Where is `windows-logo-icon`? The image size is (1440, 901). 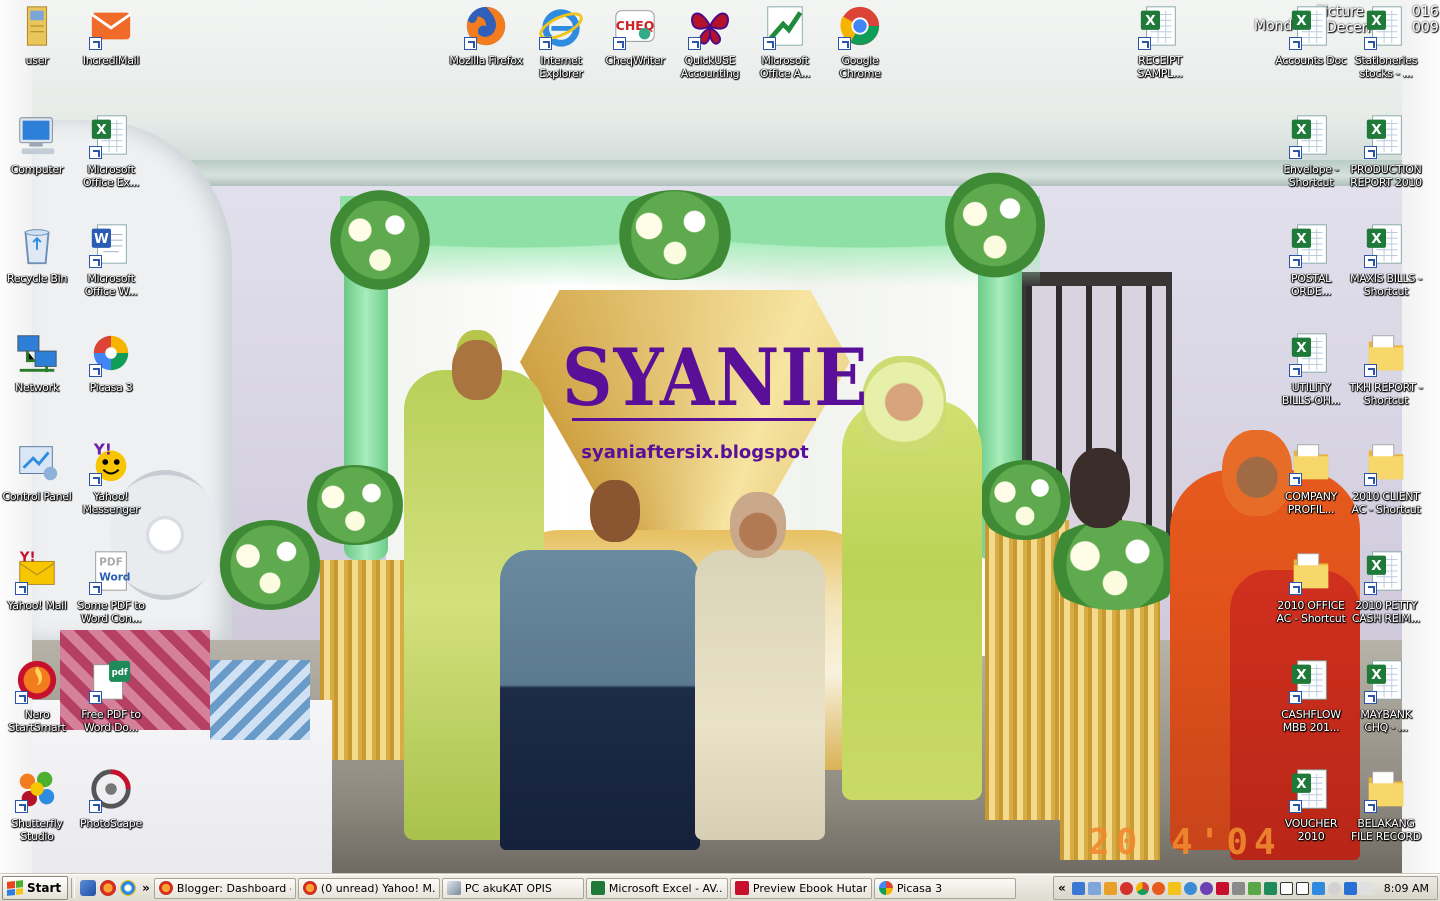
windows-logo-icon is located at coordinates (15, 888).